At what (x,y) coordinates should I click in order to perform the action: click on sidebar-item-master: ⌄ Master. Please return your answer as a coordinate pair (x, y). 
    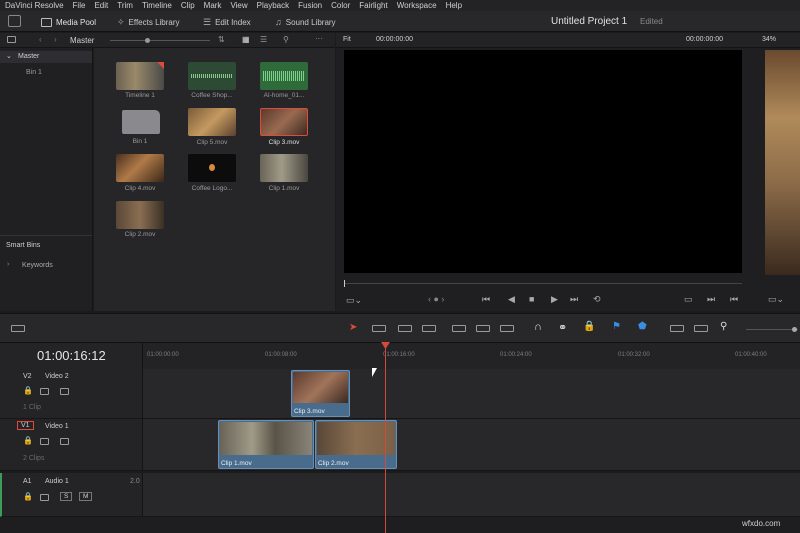
    Looking at the image, I should click on (46, 57).